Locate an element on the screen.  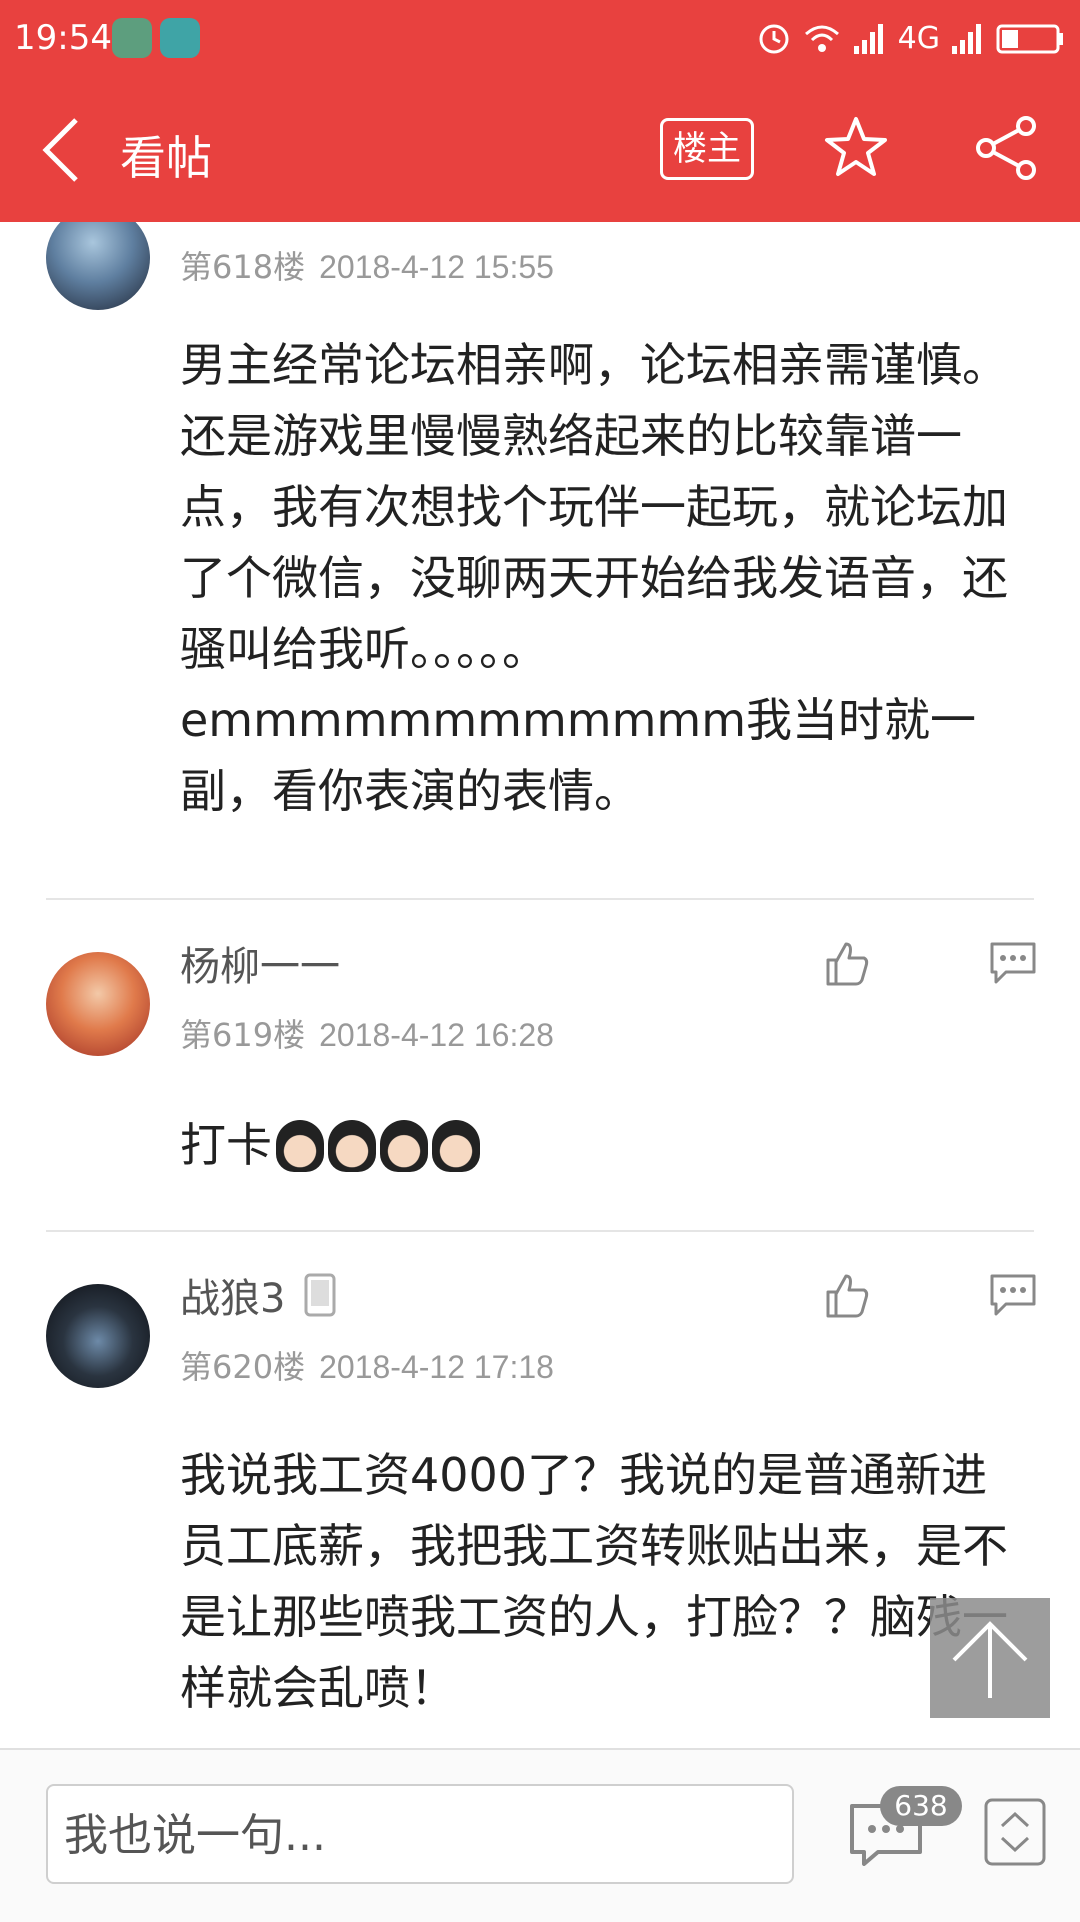
back-arrow-icon is located at coordinates (62, 150).